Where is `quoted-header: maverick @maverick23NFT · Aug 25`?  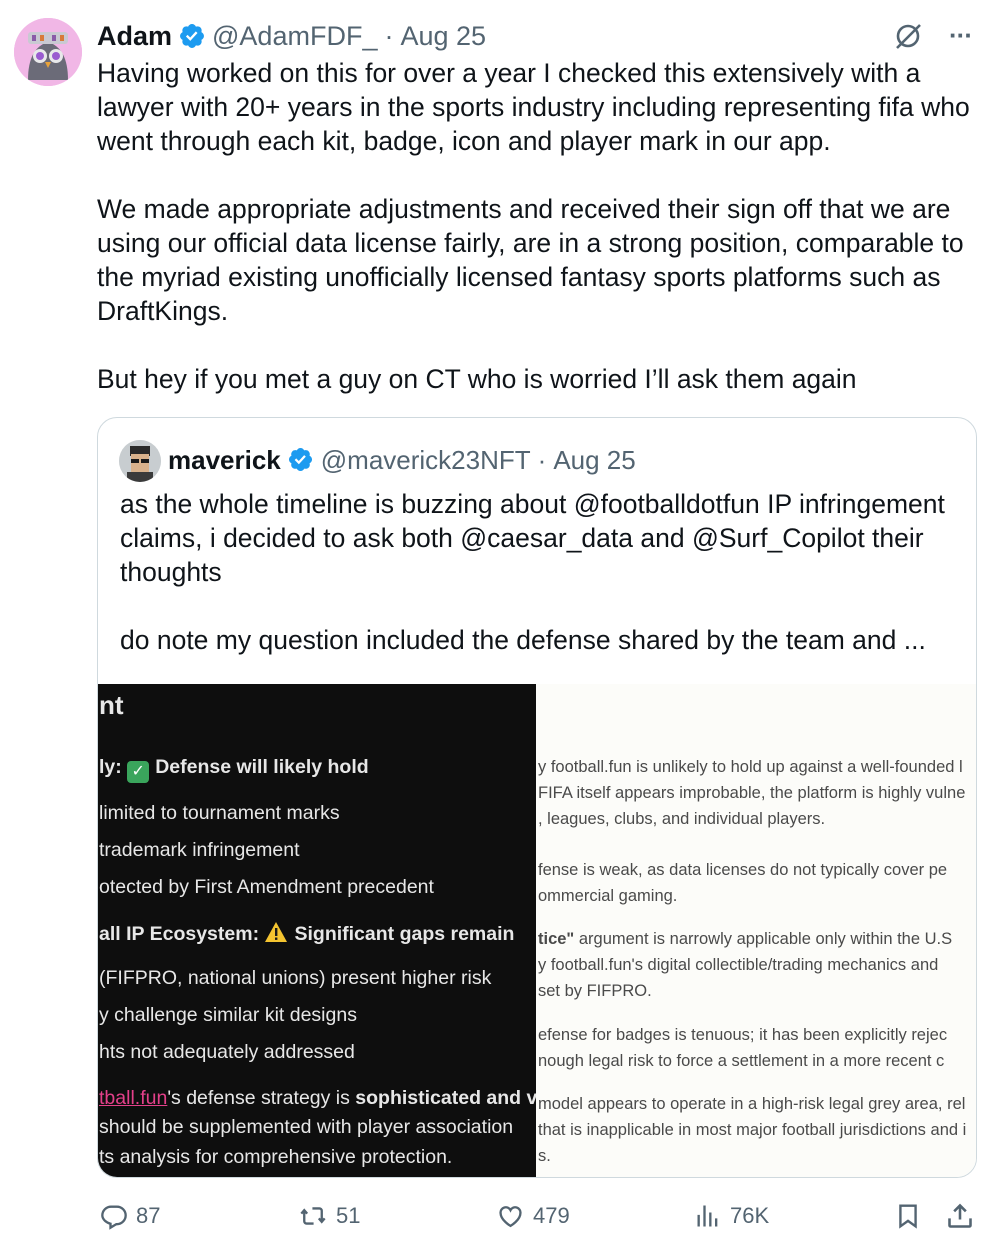 quoted-header: maverick @maverick23NFT · Aug 25 is located at coordinates (402, 460).